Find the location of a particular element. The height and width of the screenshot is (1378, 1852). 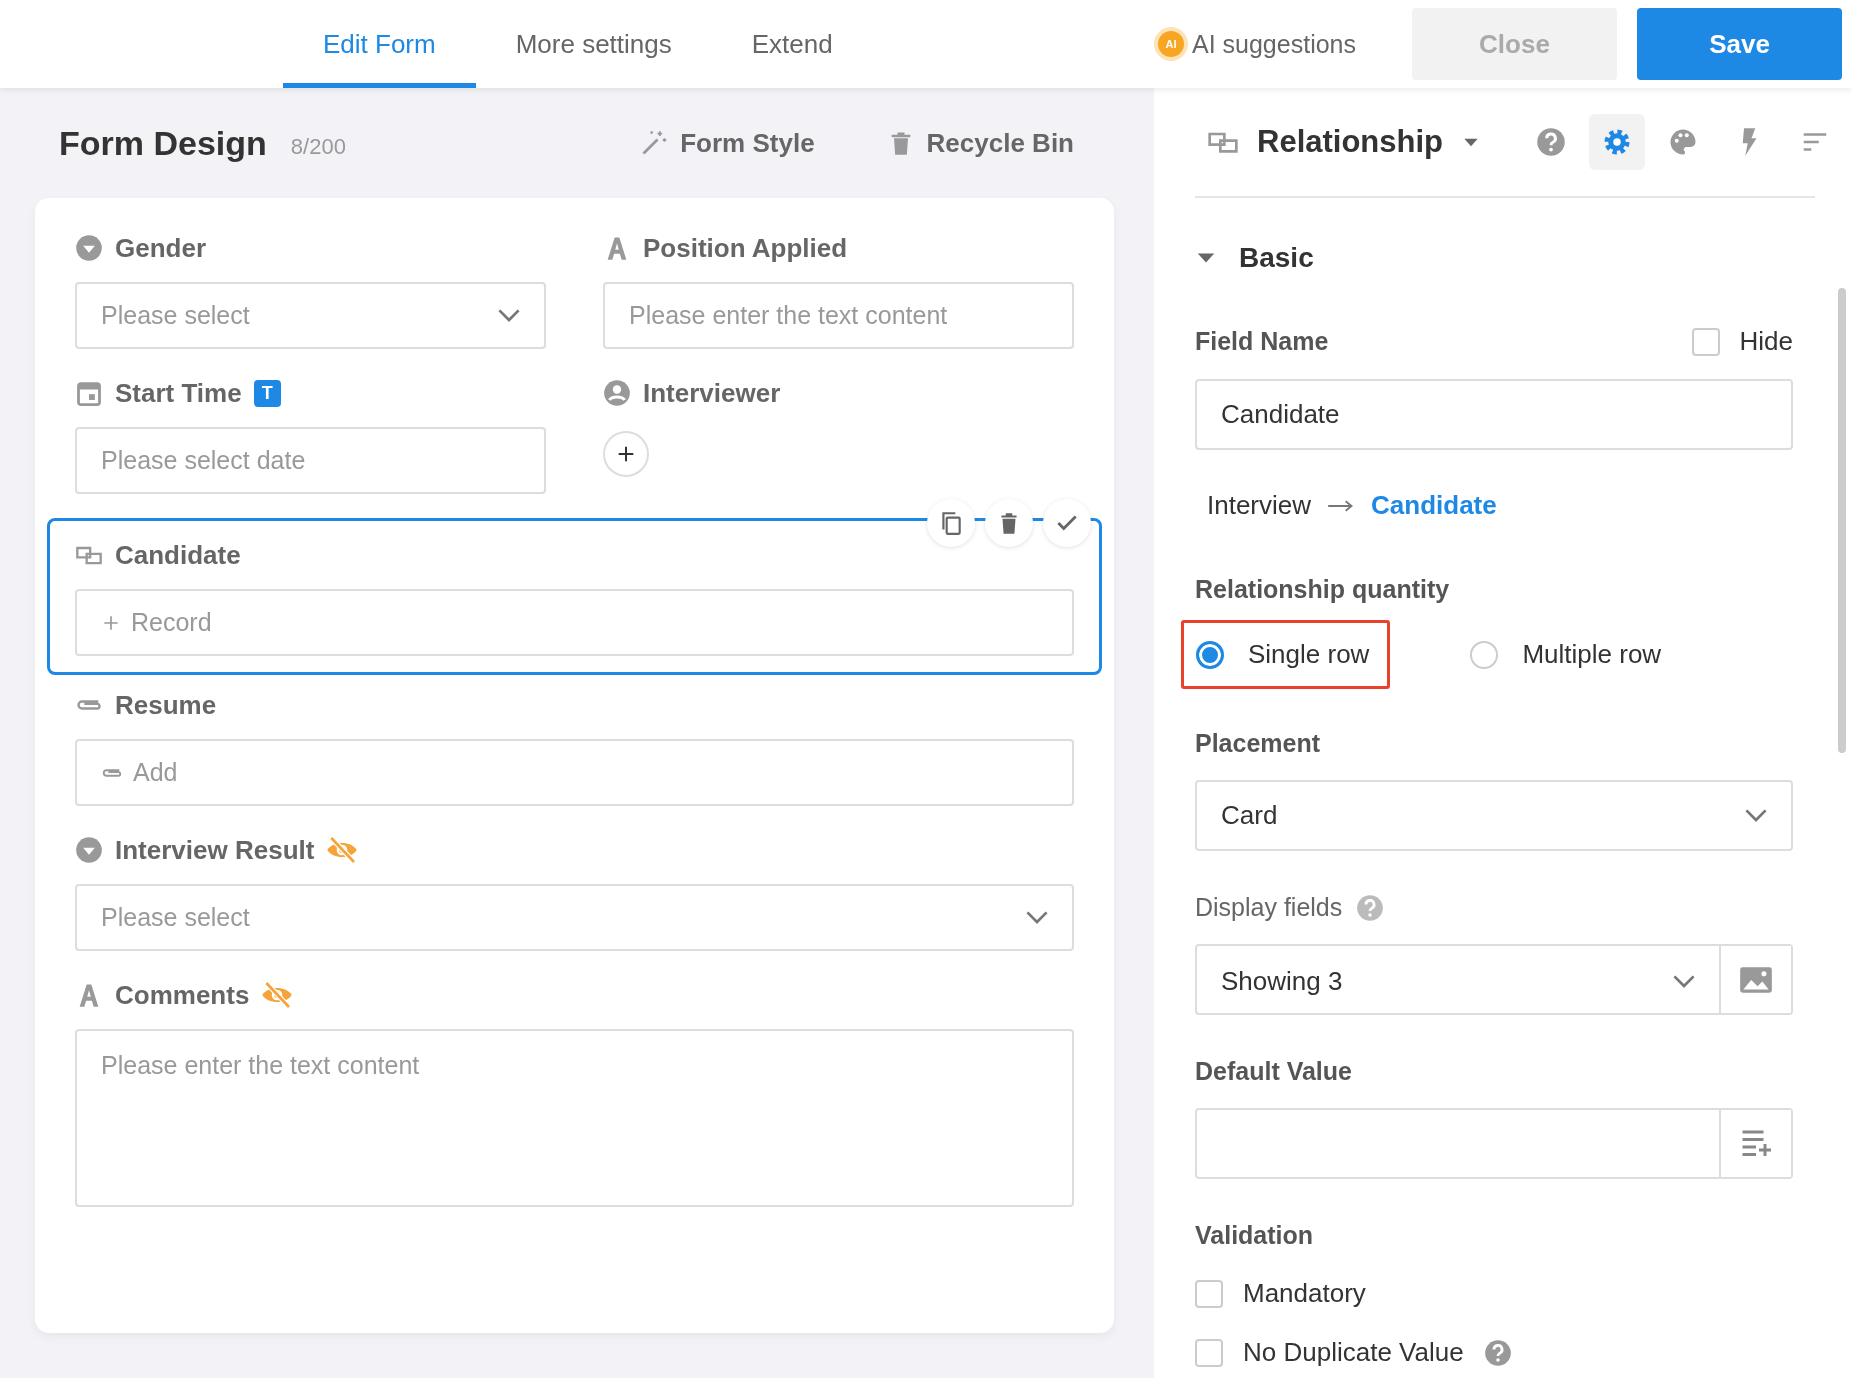

magic-wand-icon is located at coordinates (654, 143).